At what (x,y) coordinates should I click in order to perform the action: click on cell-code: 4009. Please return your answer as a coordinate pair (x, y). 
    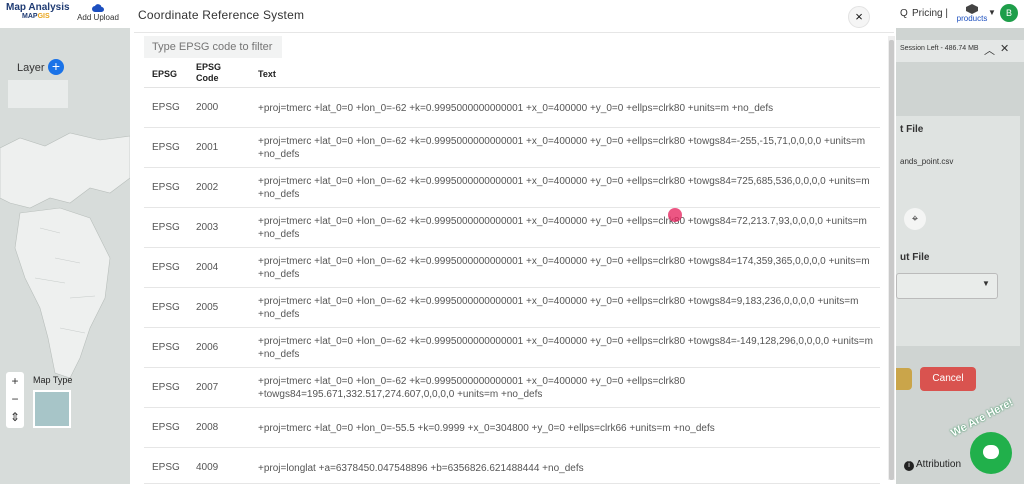
    Looking at the image, I should click on (207, 467).